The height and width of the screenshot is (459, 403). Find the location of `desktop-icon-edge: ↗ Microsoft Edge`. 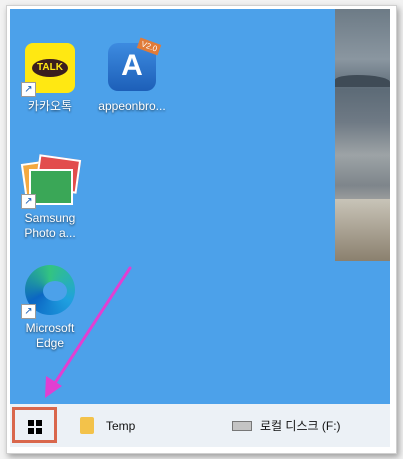

desktop-icon-edge: ↗ Microsoft Edge is located at coordinates (50, 306).